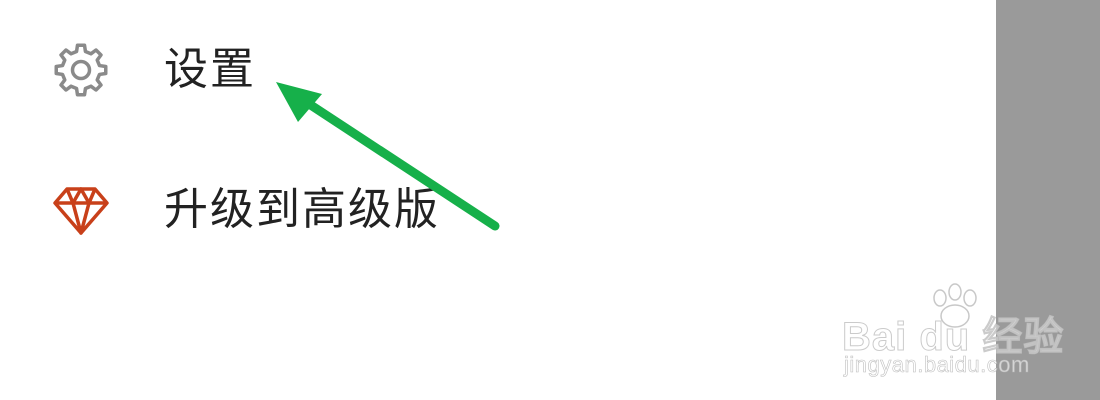 The width and height of the screenshot is (1100, 400). I want to click on watermark-url: jingyan.baidu.com, so click(937, 365).